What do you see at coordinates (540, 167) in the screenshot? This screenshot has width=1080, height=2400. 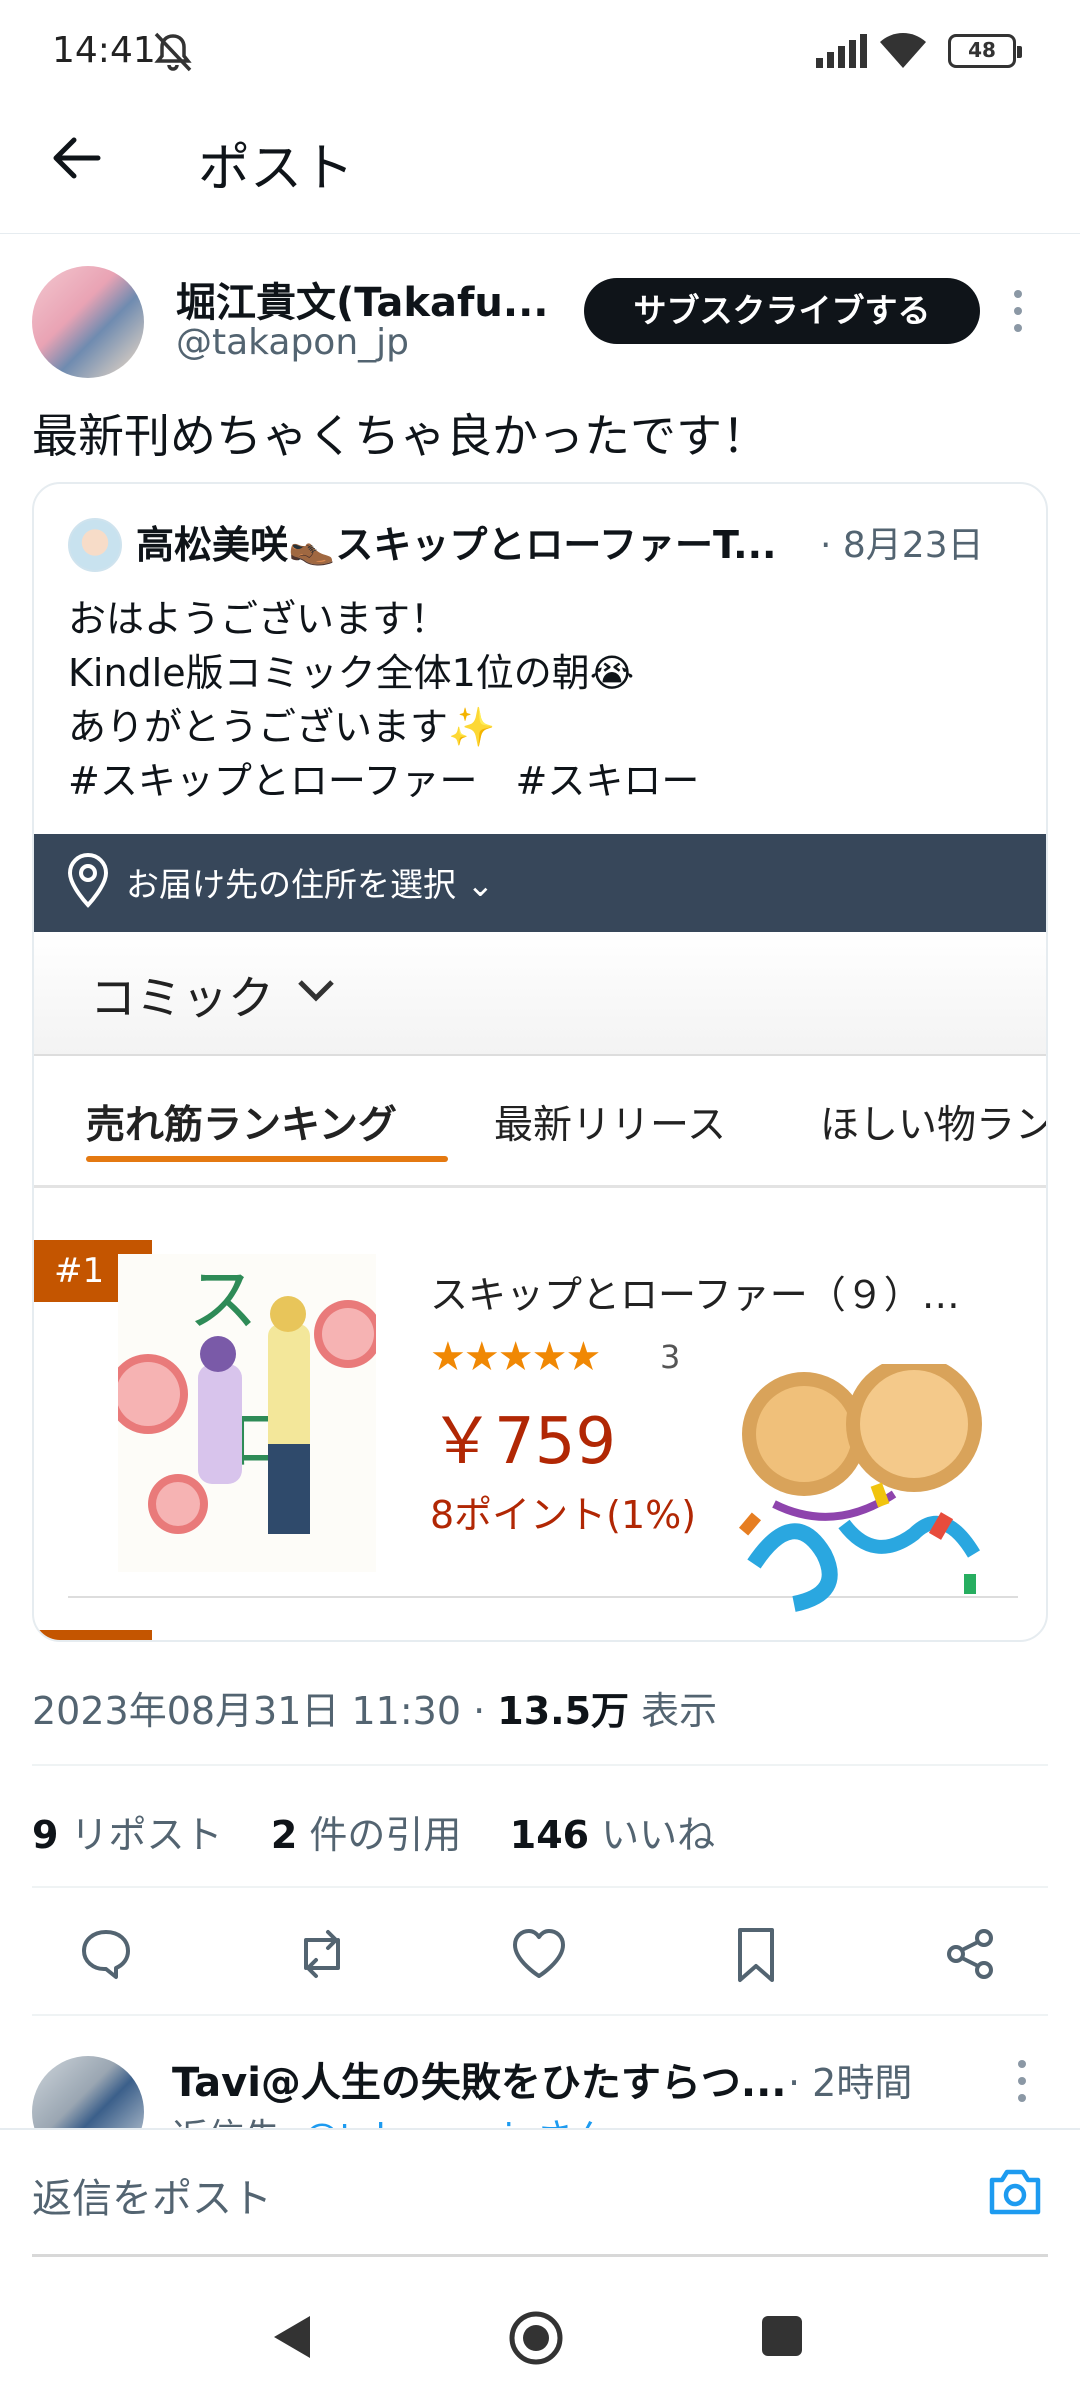 I see `top-app-bar: ポスト` at bounding box center [540, 167].